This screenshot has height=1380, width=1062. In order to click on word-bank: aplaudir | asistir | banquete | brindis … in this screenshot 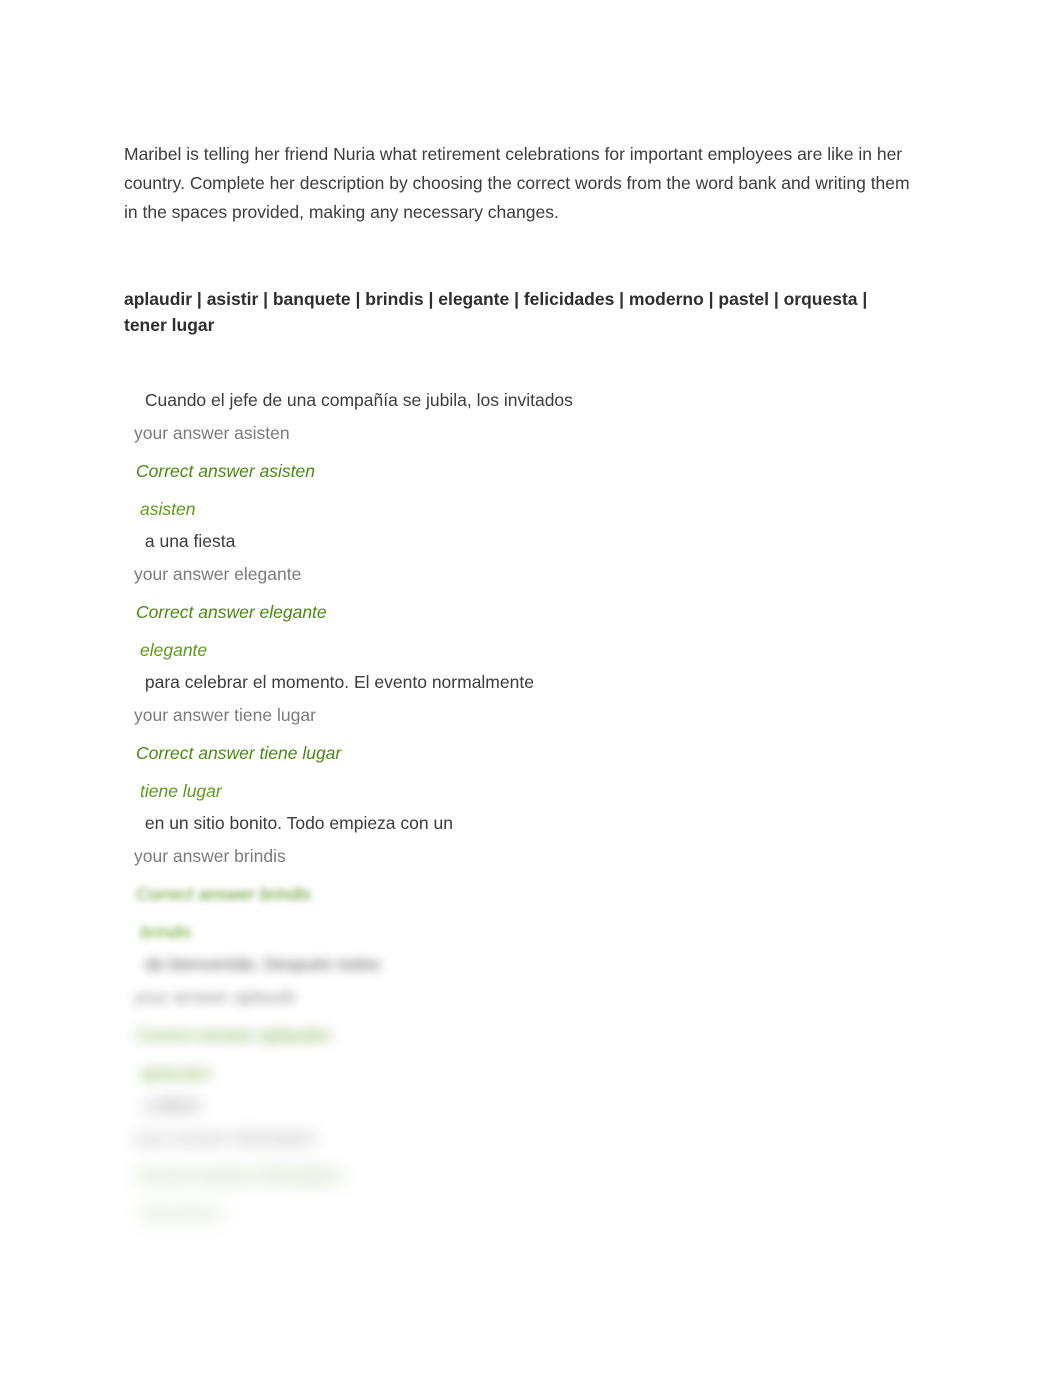, I will do `click(496, 311)`.